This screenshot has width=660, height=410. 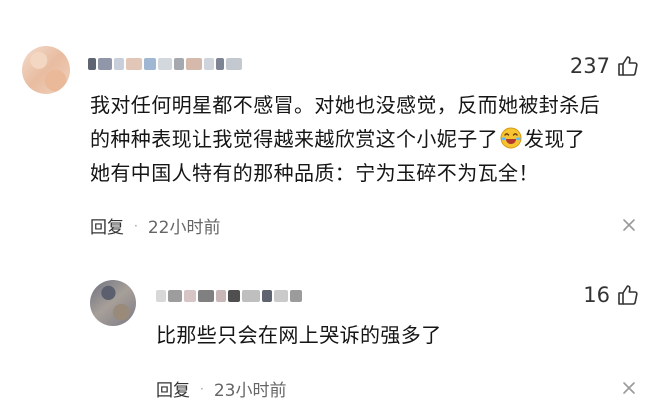 I want to click on comment-line-3: 她有中国人特有的那种品质：宁为玉碎不为瓦全！, so click(x=314, y=173).